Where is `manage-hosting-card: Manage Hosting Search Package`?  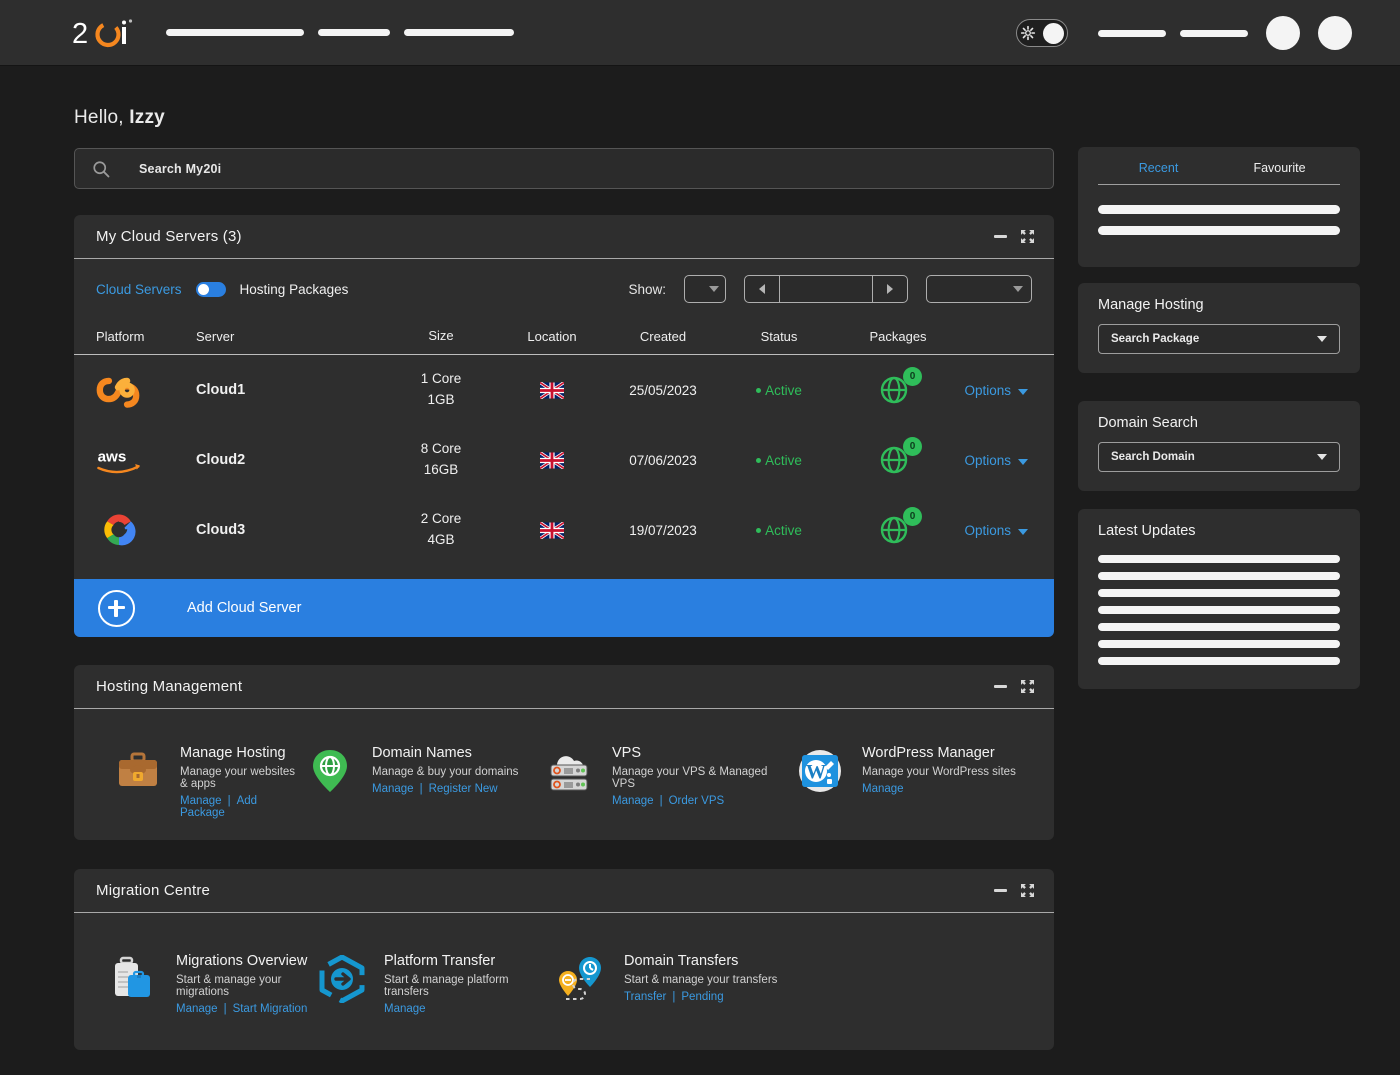 manage-hosting-card: Manage Hosting Search Package is located at coordinates (1219, 328).